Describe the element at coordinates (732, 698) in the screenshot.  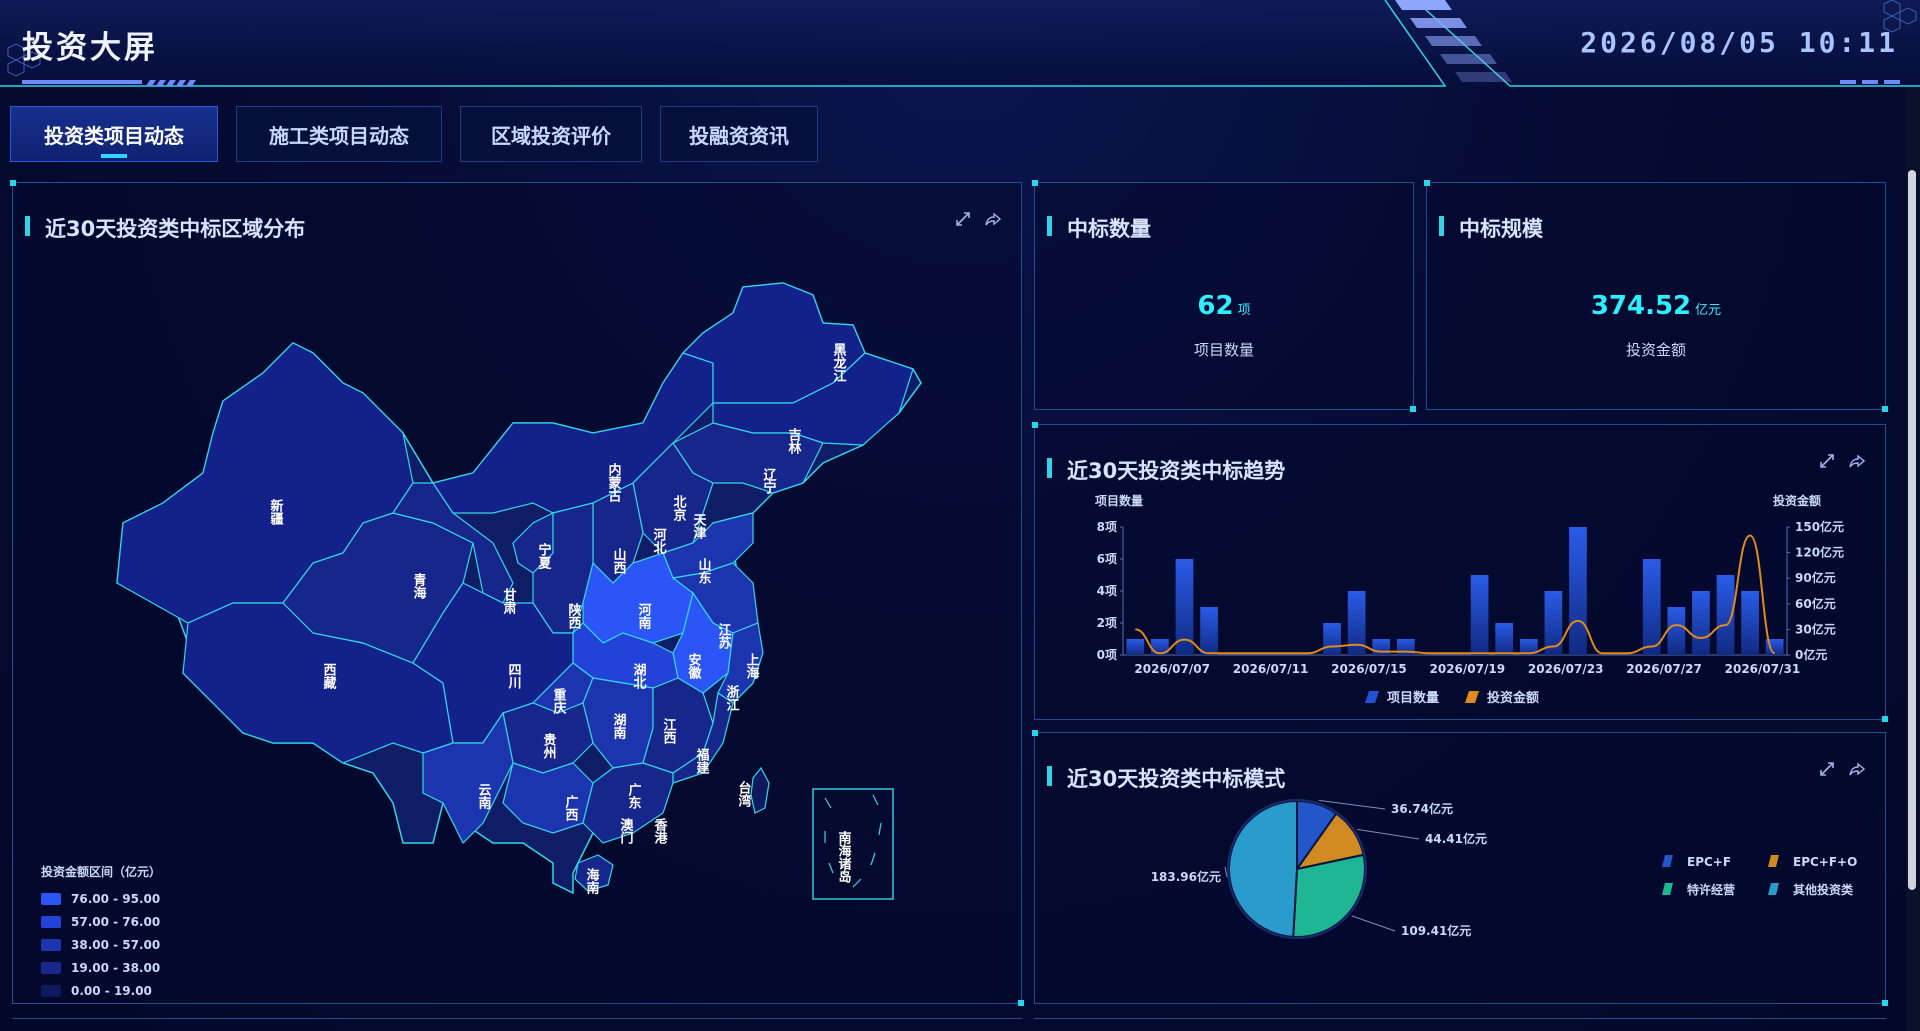
I see `label-zhejiang: 浙江` at that location.